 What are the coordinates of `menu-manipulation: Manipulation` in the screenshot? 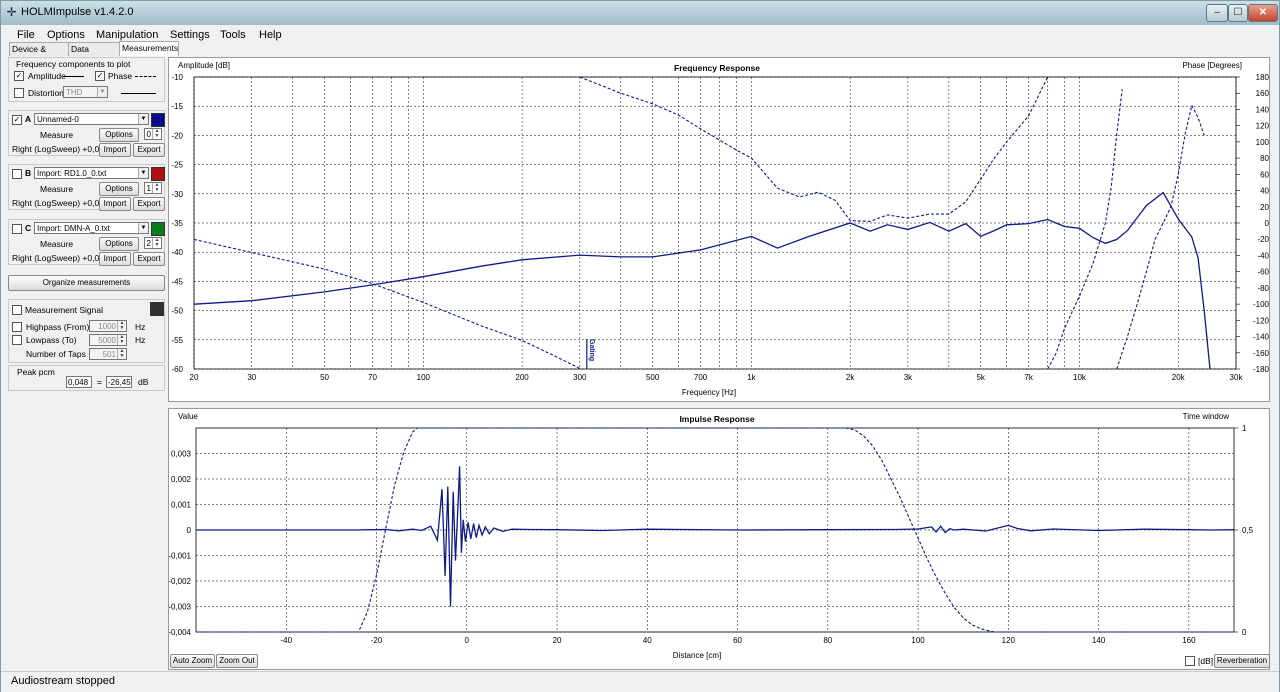 It's located at (127, 35).